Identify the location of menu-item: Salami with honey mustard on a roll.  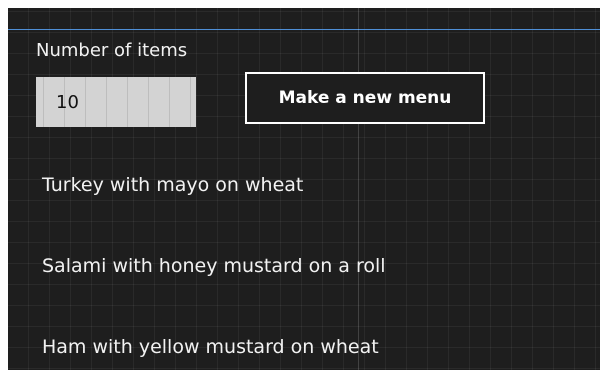
(214, 266).